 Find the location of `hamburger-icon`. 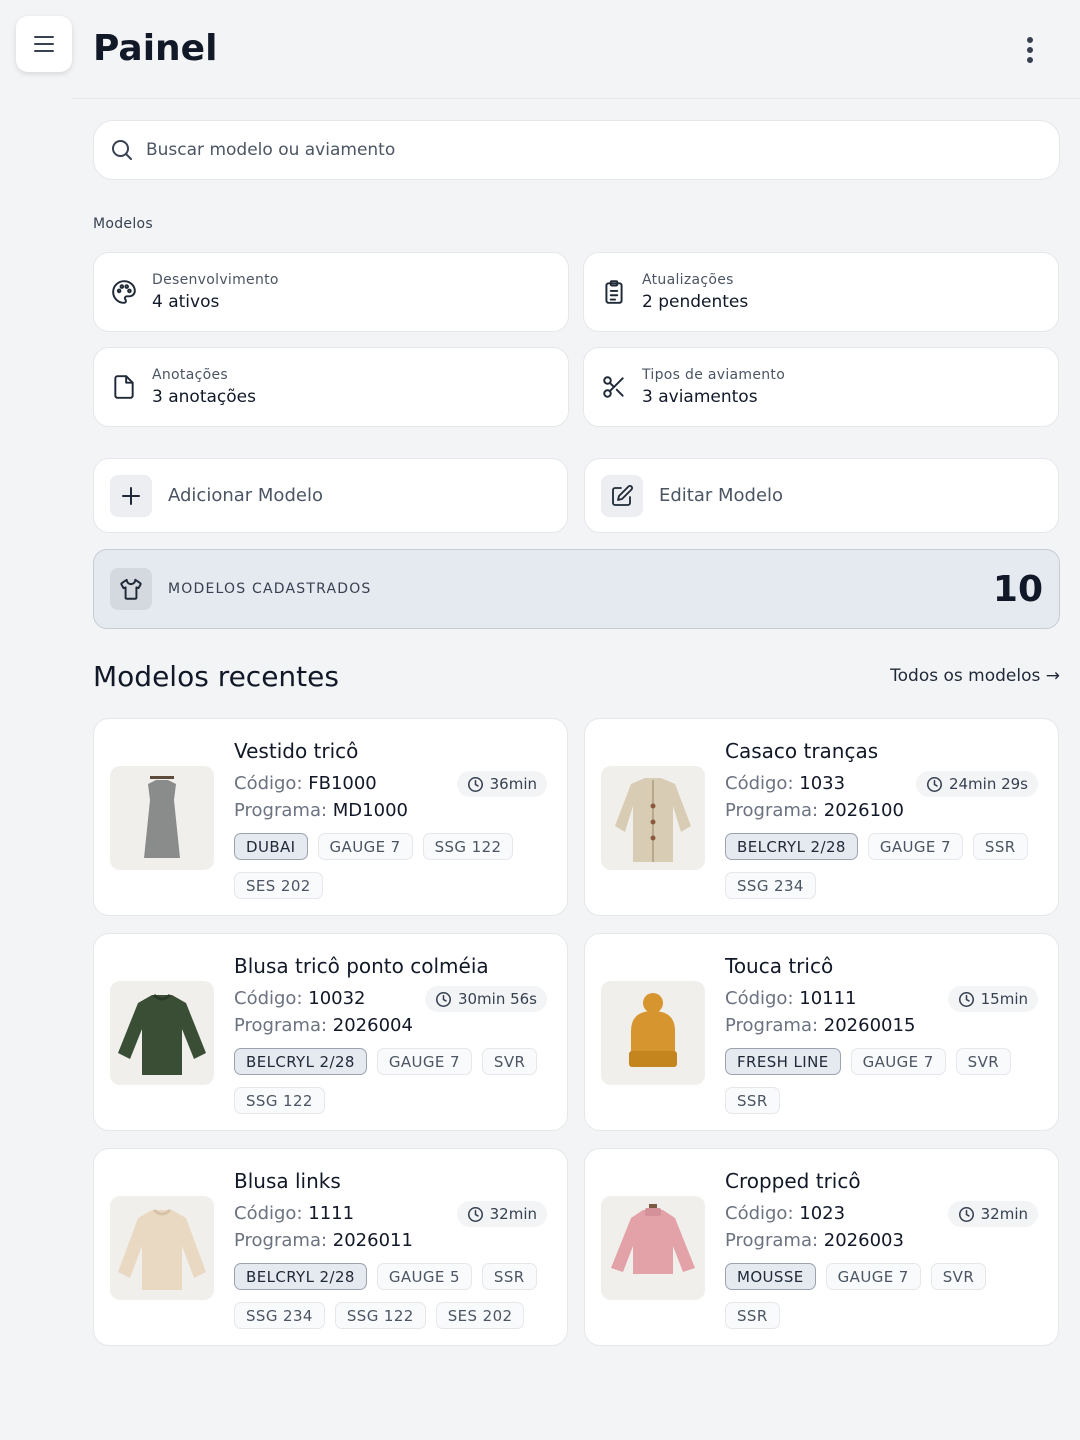

hamburger-icon is located at coordinates (44, 44).